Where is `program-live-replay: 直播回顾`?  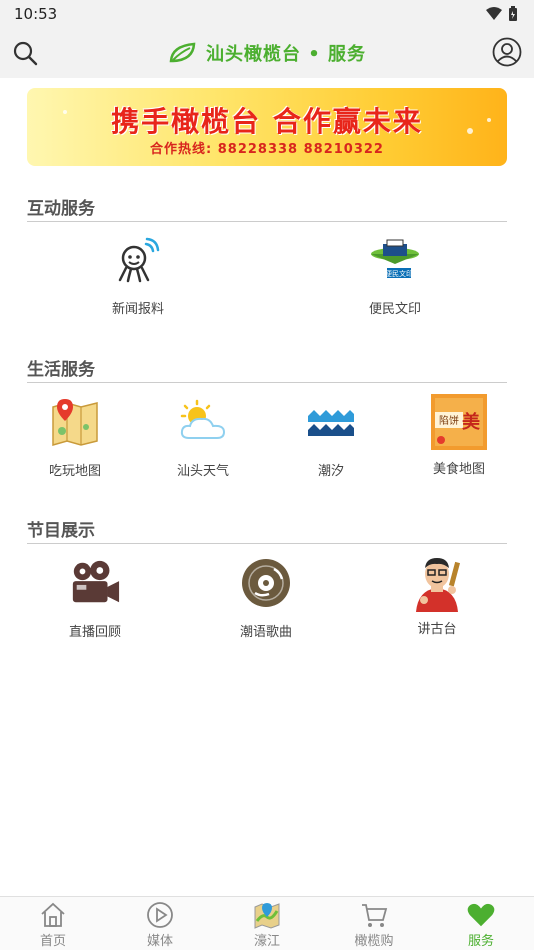 program-live-replay: 直播回顾 is located at coordinates (95, 598).